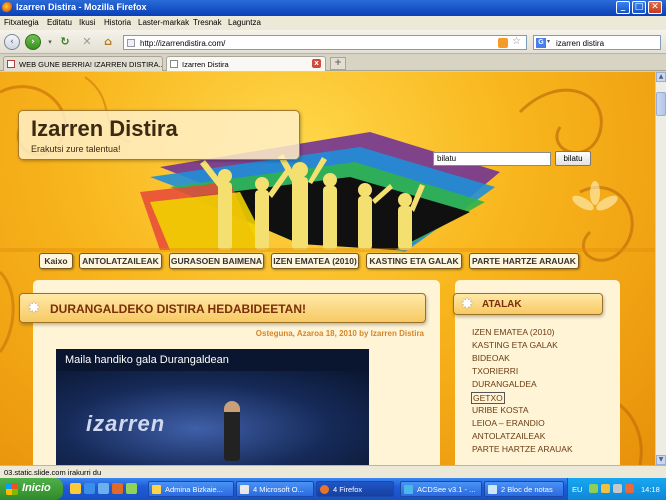  What do you see at coordinates (504, 384) in the screenshot?
I see `sidebar-link-durangaldea: DURANGALDEA` at bounding box center [504, 384].